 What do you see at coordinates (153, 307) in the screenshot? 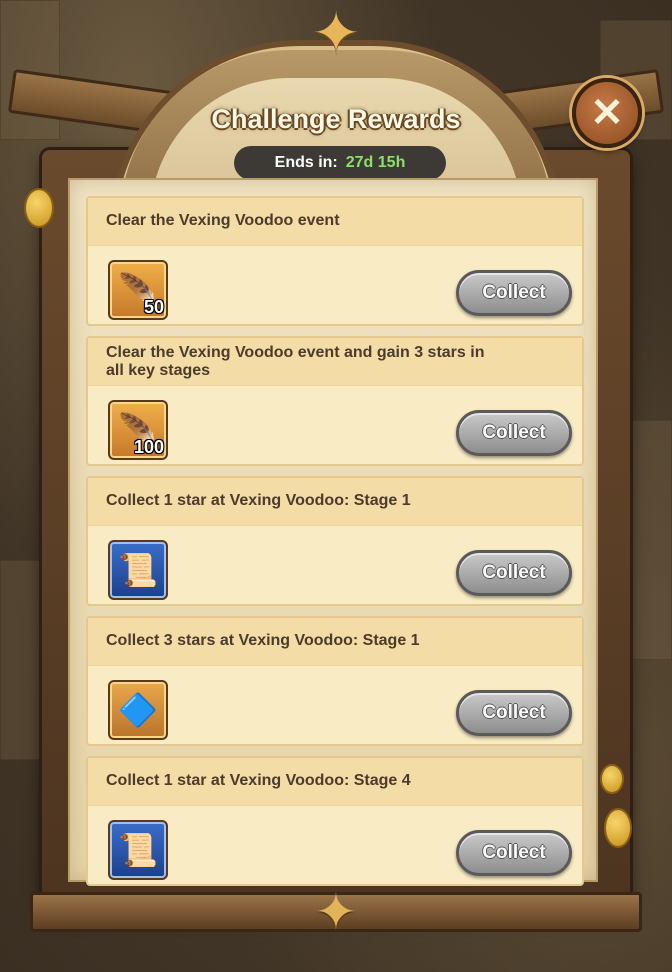
I see `reward-count: 50` at bounding box center [153, 307].